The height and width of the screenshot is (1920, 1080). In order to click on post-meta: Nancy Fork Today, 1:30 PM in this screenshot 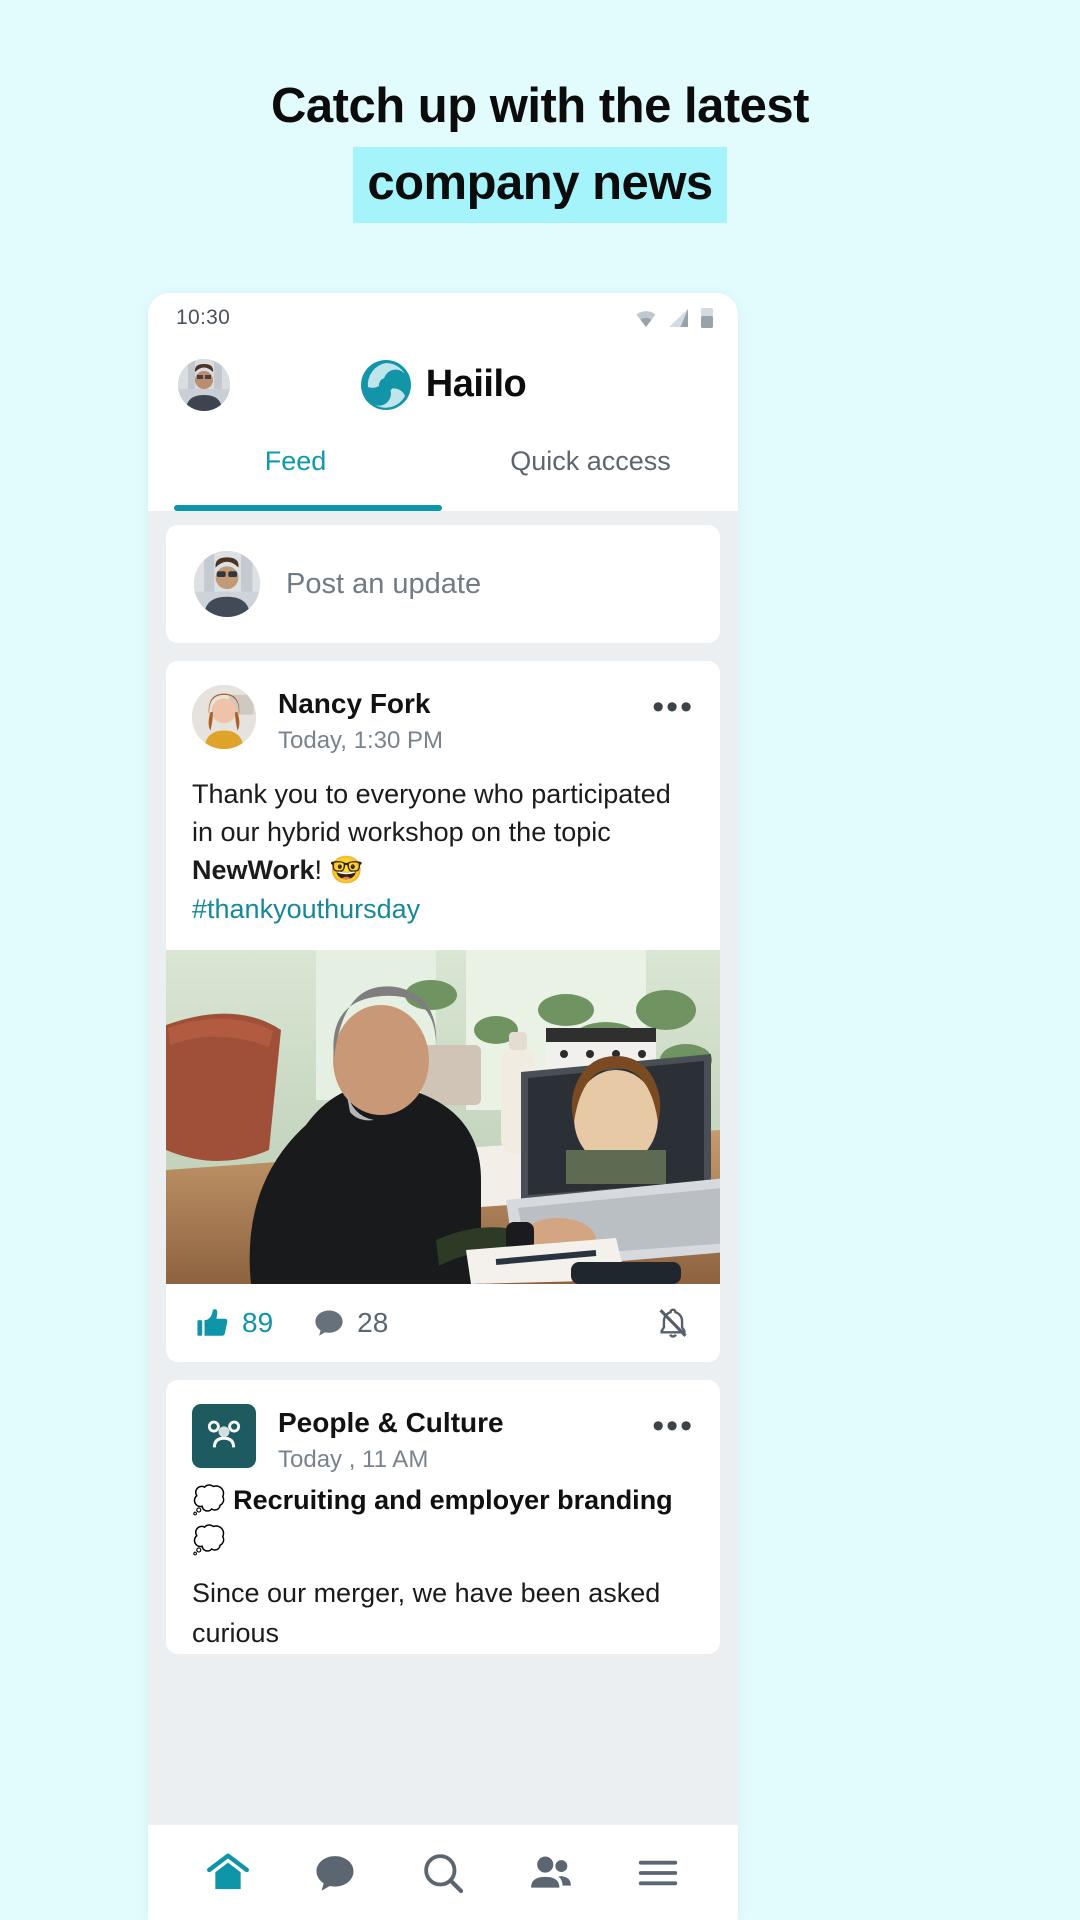, I will do `click(454, 720)`.